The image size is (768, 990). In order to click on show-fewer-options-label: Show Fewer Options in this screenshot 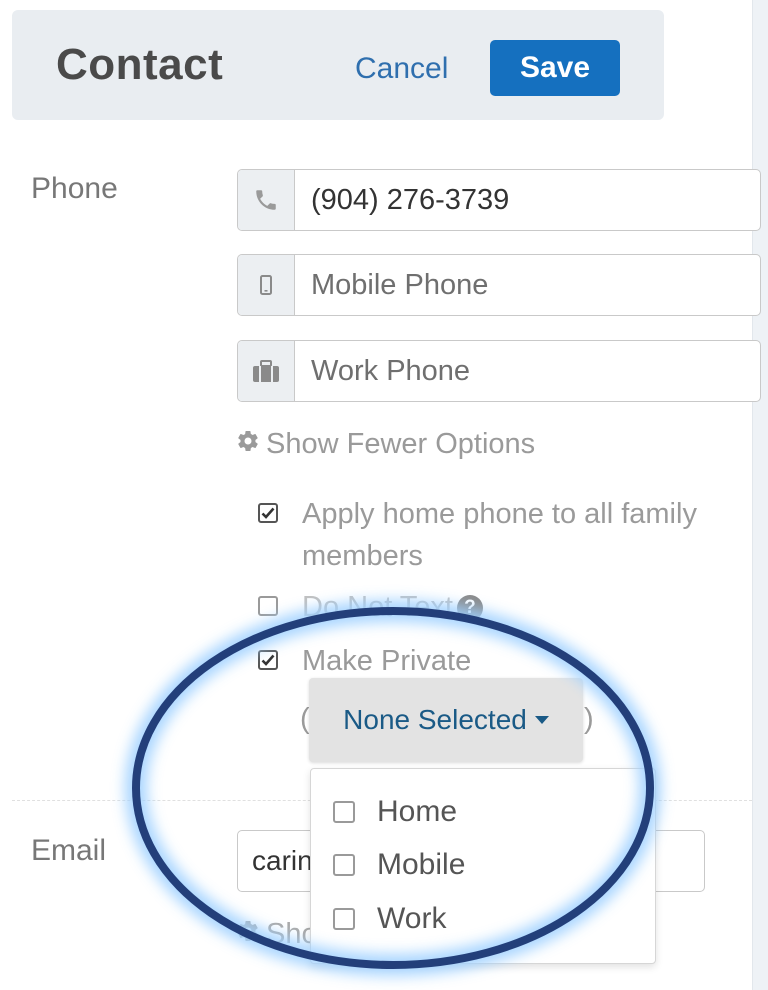, I will do `click(401, 444)`.